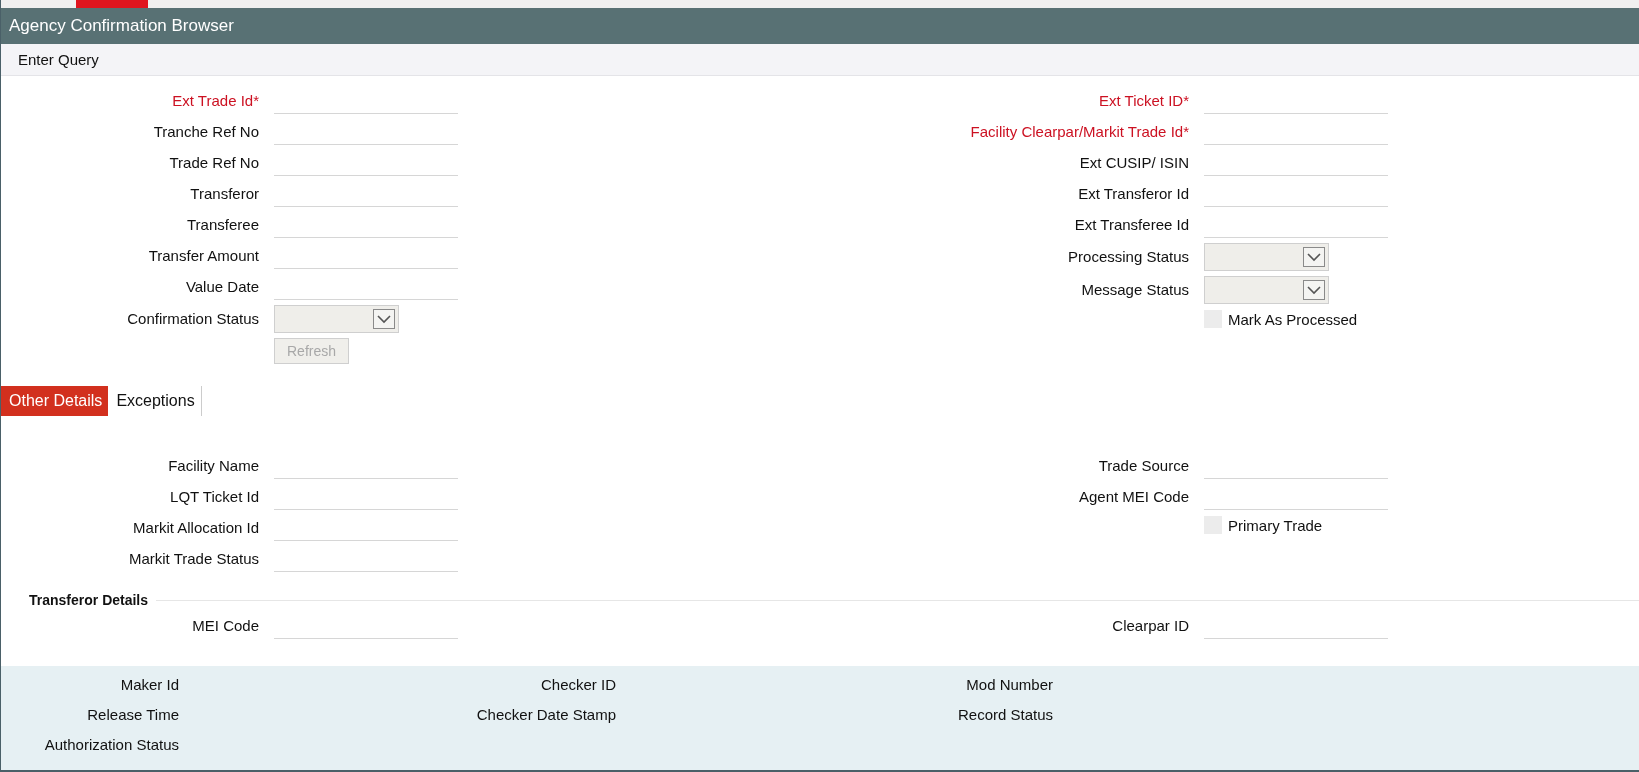 This screenshot has width=1639, height=772. What do you see at coordinates (58, 59) in the screenshot?
I see `enter-query-label: Enter Query` at bounding box center [58, 59].